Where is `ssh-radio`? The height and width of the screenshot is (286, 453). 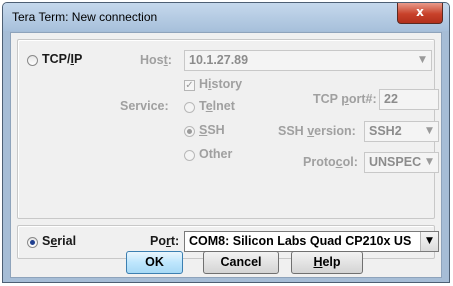 ssh-radio is located at coordinates (189, 131).